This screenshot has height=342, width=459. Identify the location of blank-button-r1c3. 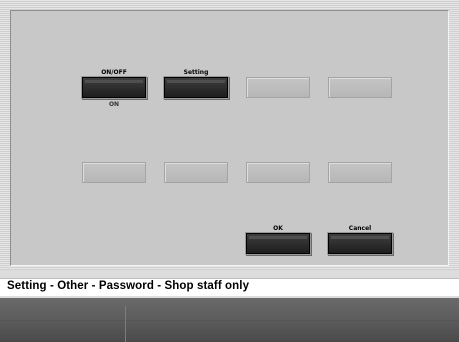
(278, 87).